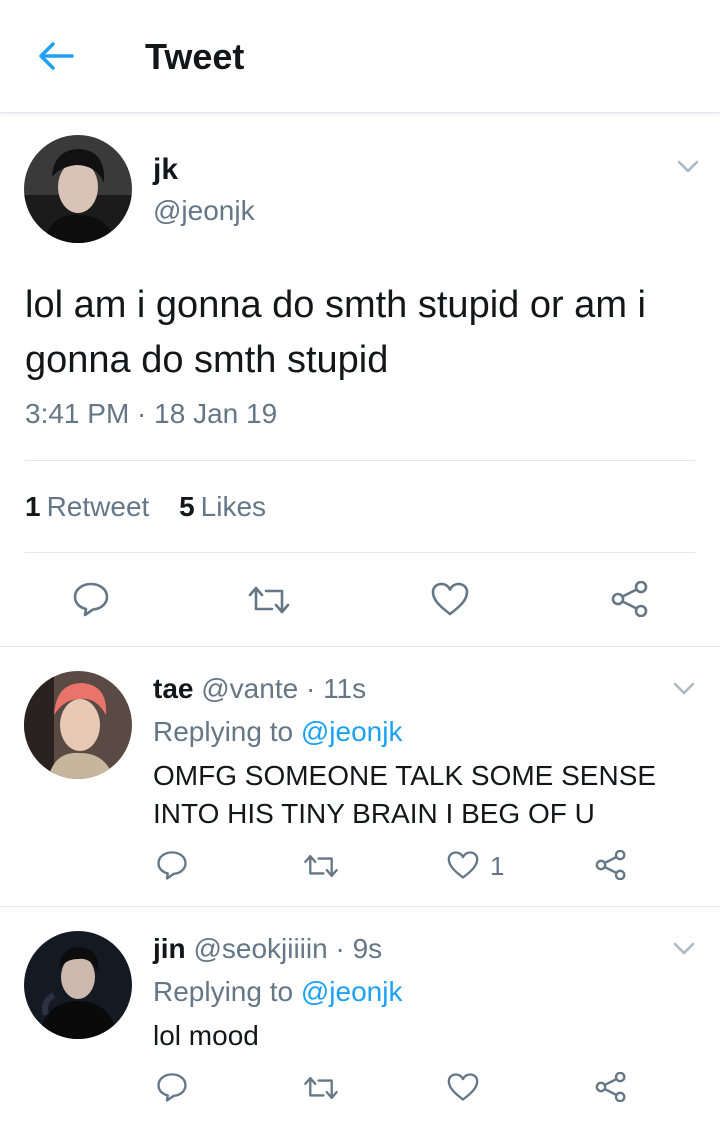 Image resolution: width=720 pixels, height=1134 pixels. Describe the element at coordinates (206, 1035) in the screenshot. I see `reply-text: lol mood` at that location.